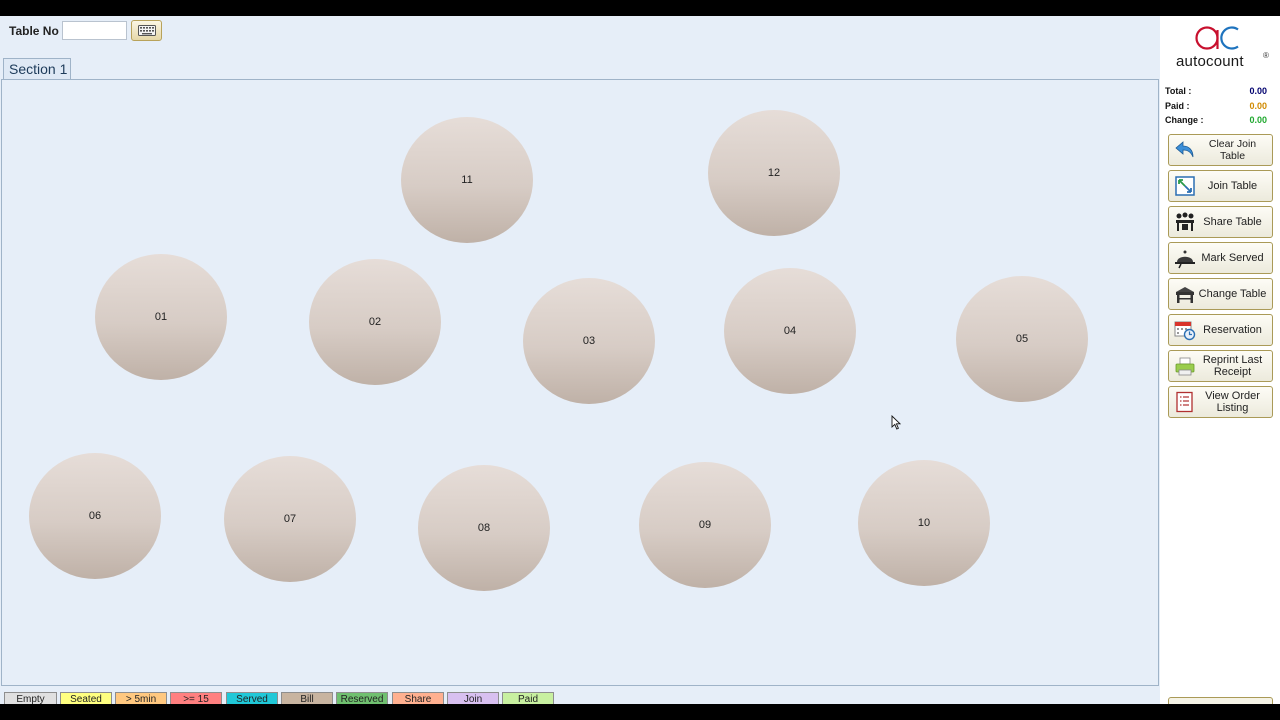 The height and width of the screenshot is (720, 1280). Describe the element at coordinates (774, 173) in the screenshot. I see `table-12: 12` at that location.